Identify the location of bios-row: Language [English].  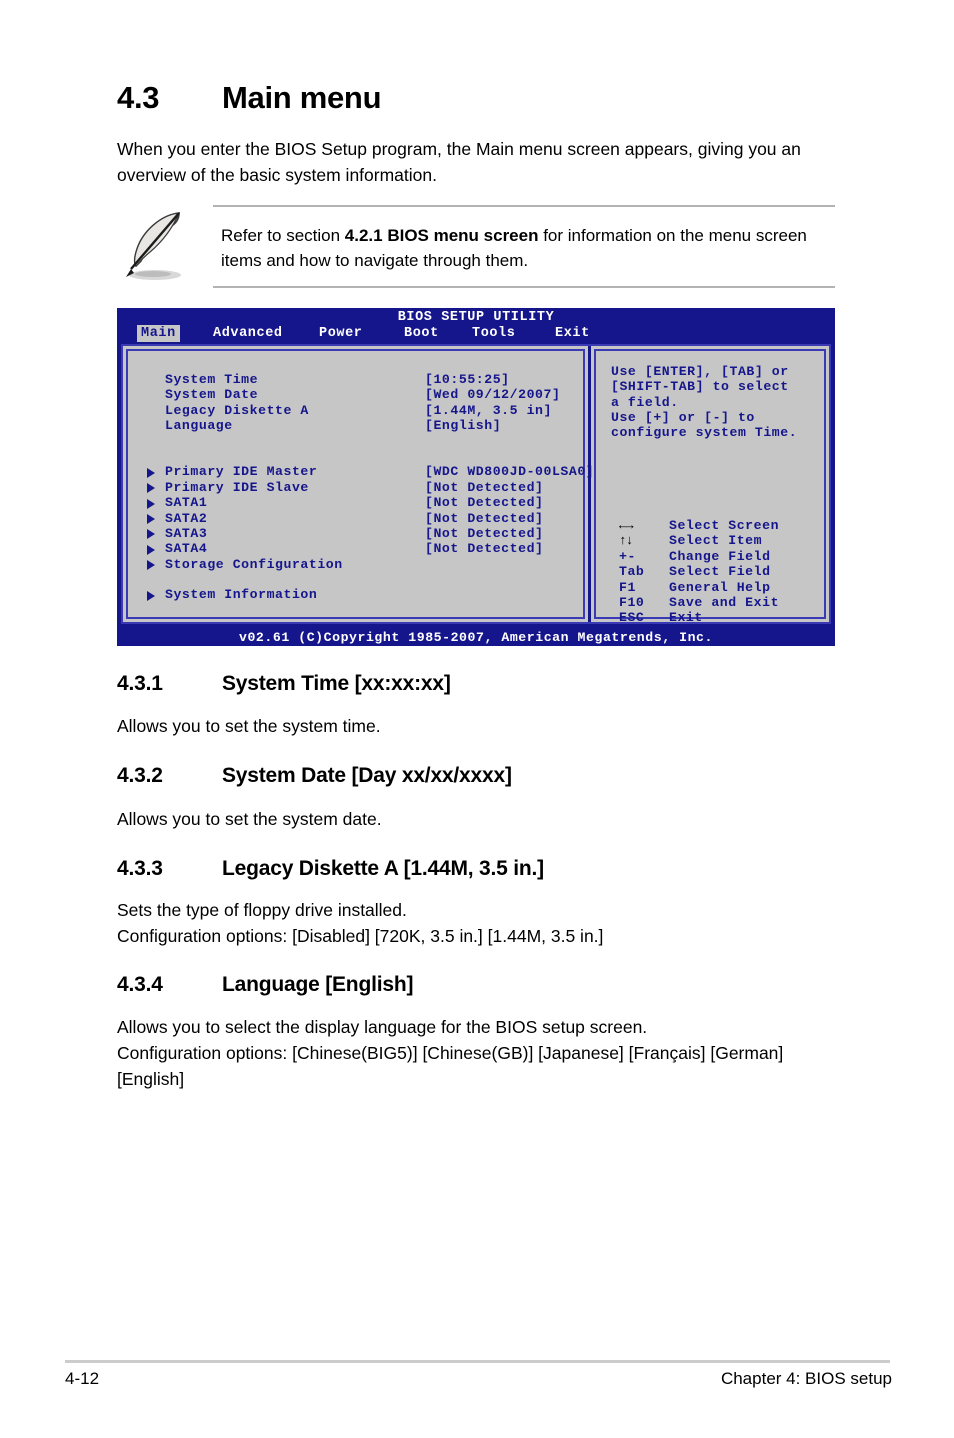
(362, 425).